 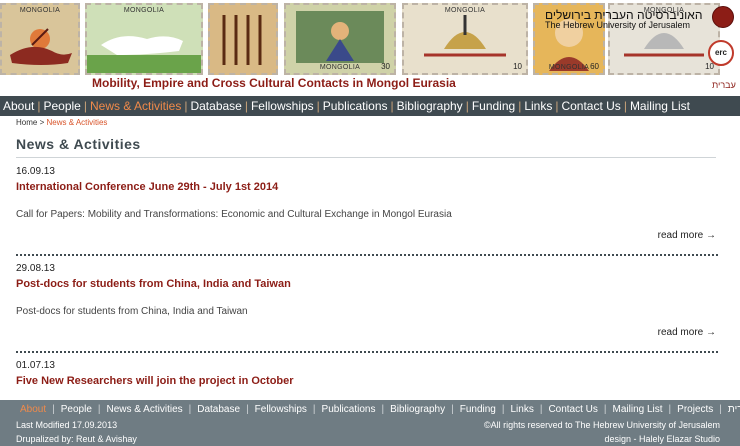 What do you see at coordinates (521, 410) in the screenshot?
I see `footer-nav-item-links: Links` at bounding box center [521, 410].